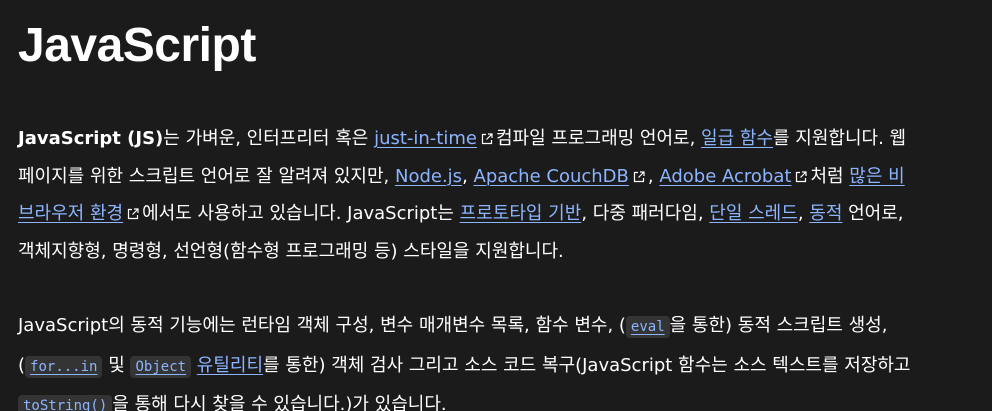  What do you see at coordinates (825, 213) in the screenshot?
I see `link-dynamic: 동적` at bounding box center [825, 213].